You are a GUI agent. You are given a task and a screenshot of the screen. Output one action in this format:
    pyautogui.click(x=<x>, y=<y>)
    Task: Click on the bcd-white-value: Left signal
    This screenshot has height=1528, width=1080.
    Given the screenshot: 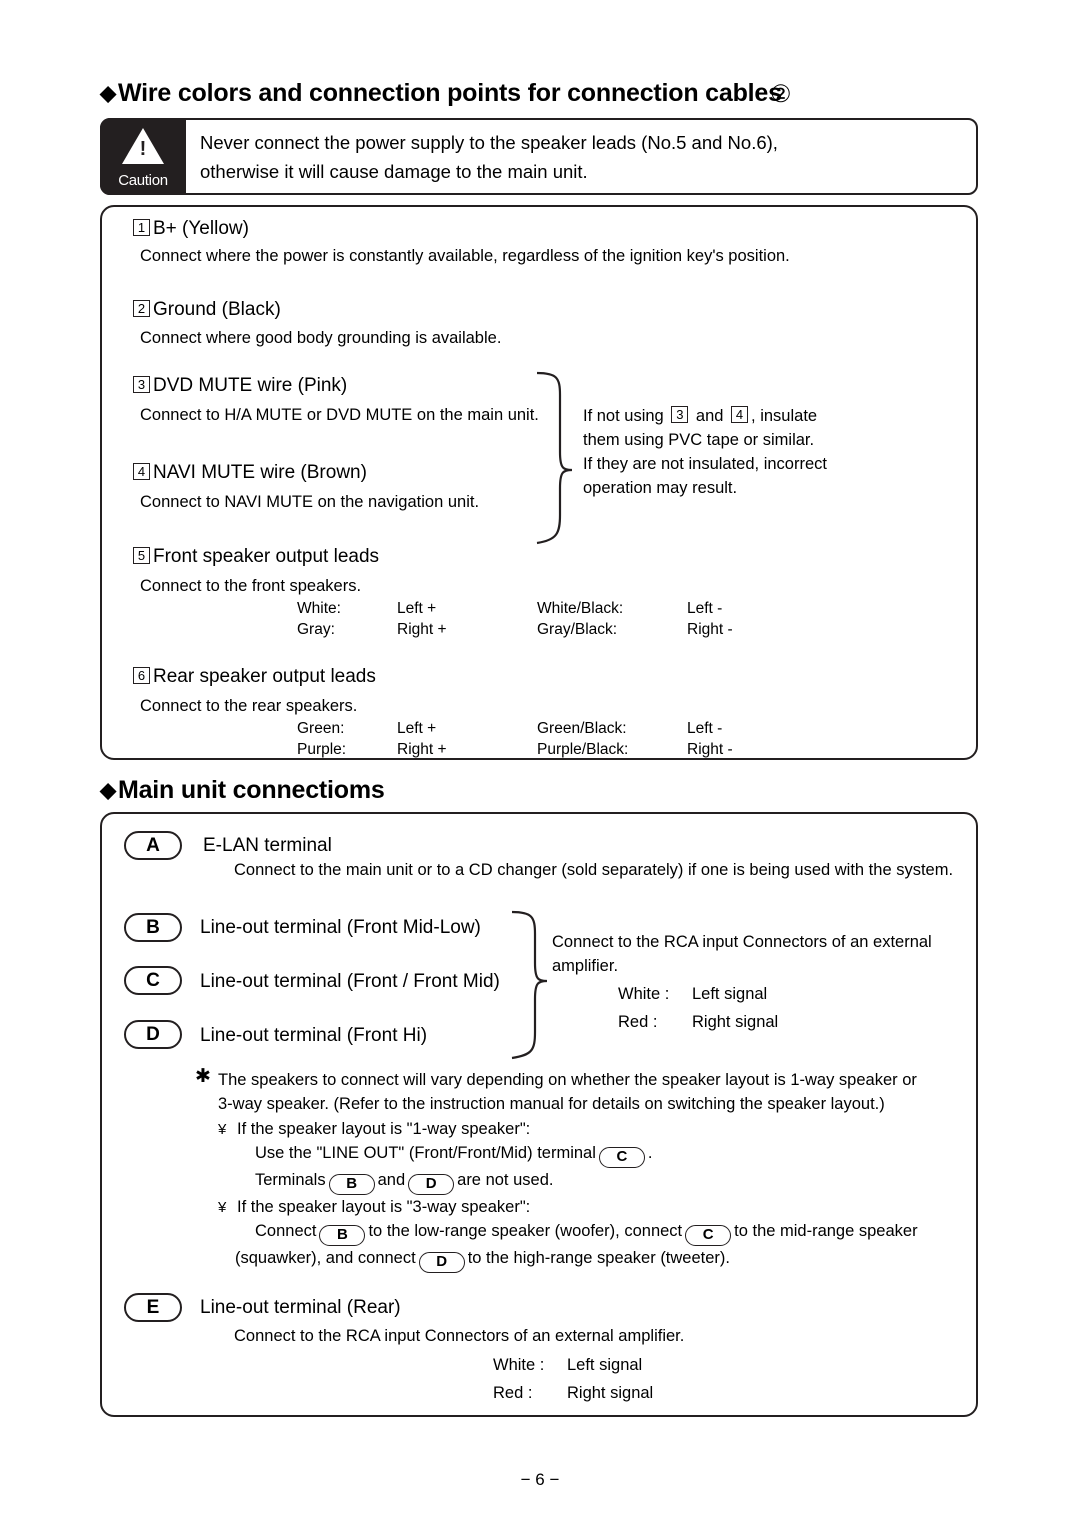 What is the action you would take?
    pyautogui.click(x=730, y=994)
    